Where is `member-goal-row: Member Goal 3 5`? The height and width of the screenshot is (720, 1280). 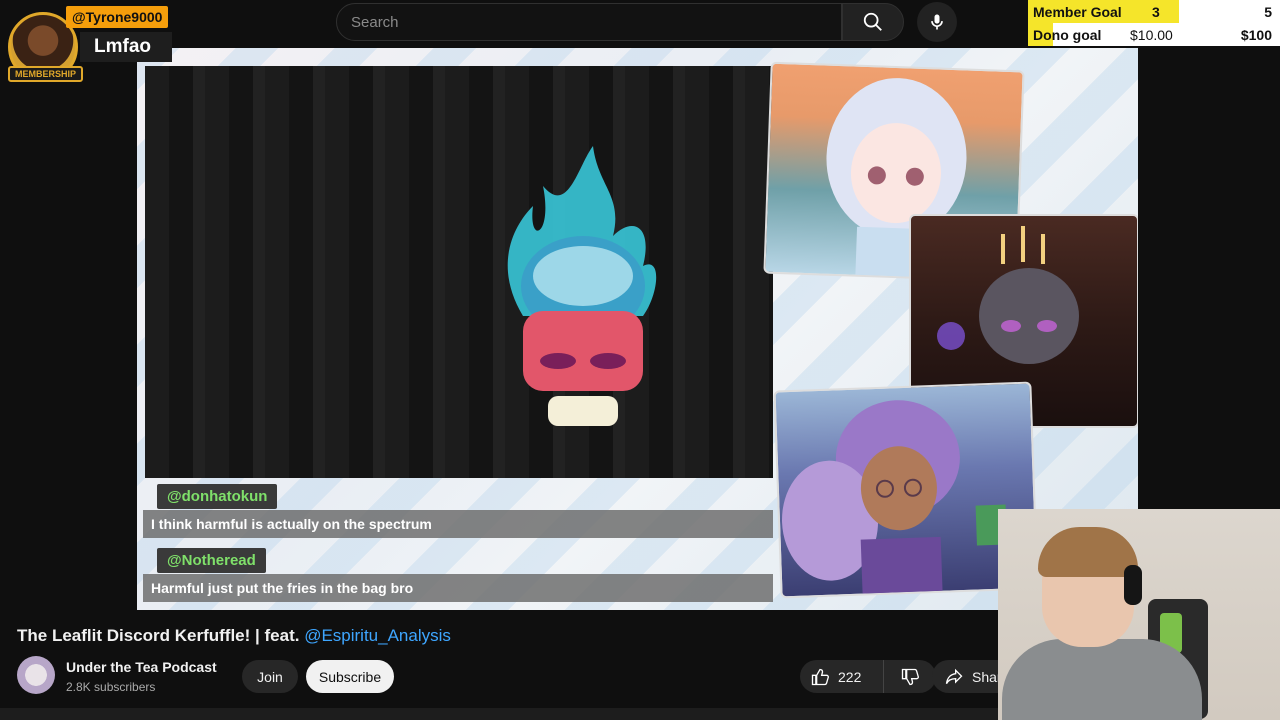 member-goal-row: Member Goal 3 5 is located at coordinates (1154, 11).